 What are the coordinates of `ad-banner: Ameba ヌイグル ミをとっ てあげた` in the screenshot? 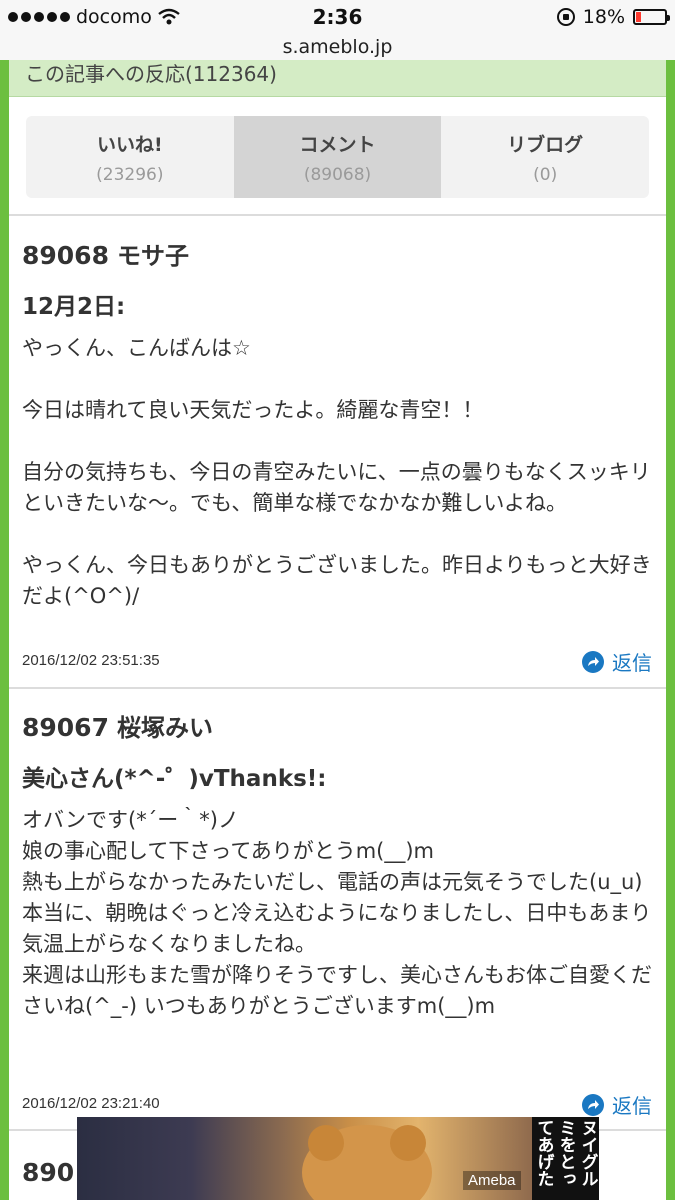 It's located at (338, 1158).